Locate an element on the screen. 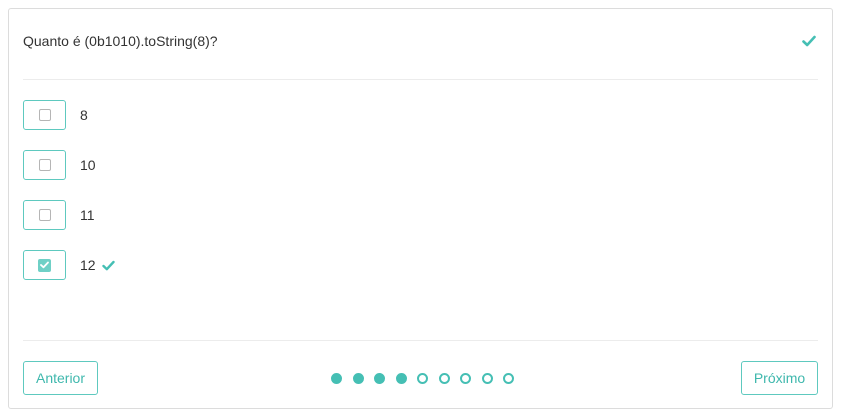  correct-answer-check-icon is located at coordinates (108, 265).